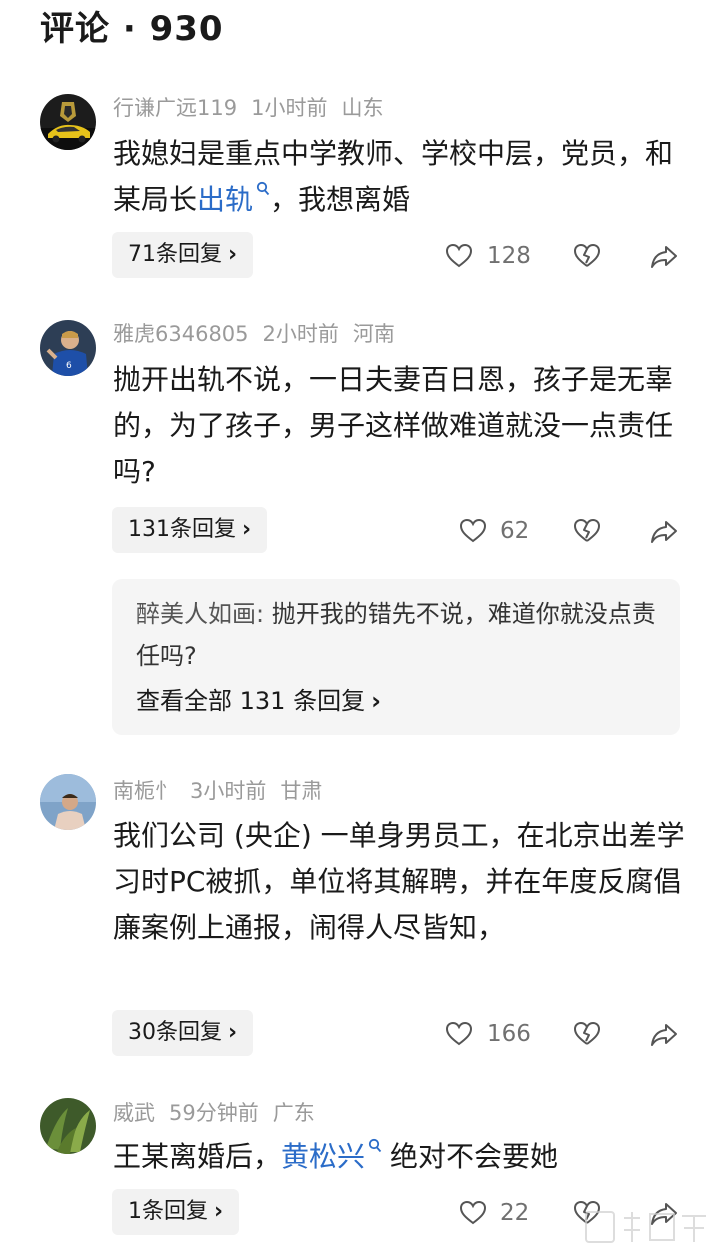 This screenshot has height=1258, width=719. What do you see at coordinates (293, 1113) in the screenshot?
I see `location: 广东` at bounding box center [293, 1113].